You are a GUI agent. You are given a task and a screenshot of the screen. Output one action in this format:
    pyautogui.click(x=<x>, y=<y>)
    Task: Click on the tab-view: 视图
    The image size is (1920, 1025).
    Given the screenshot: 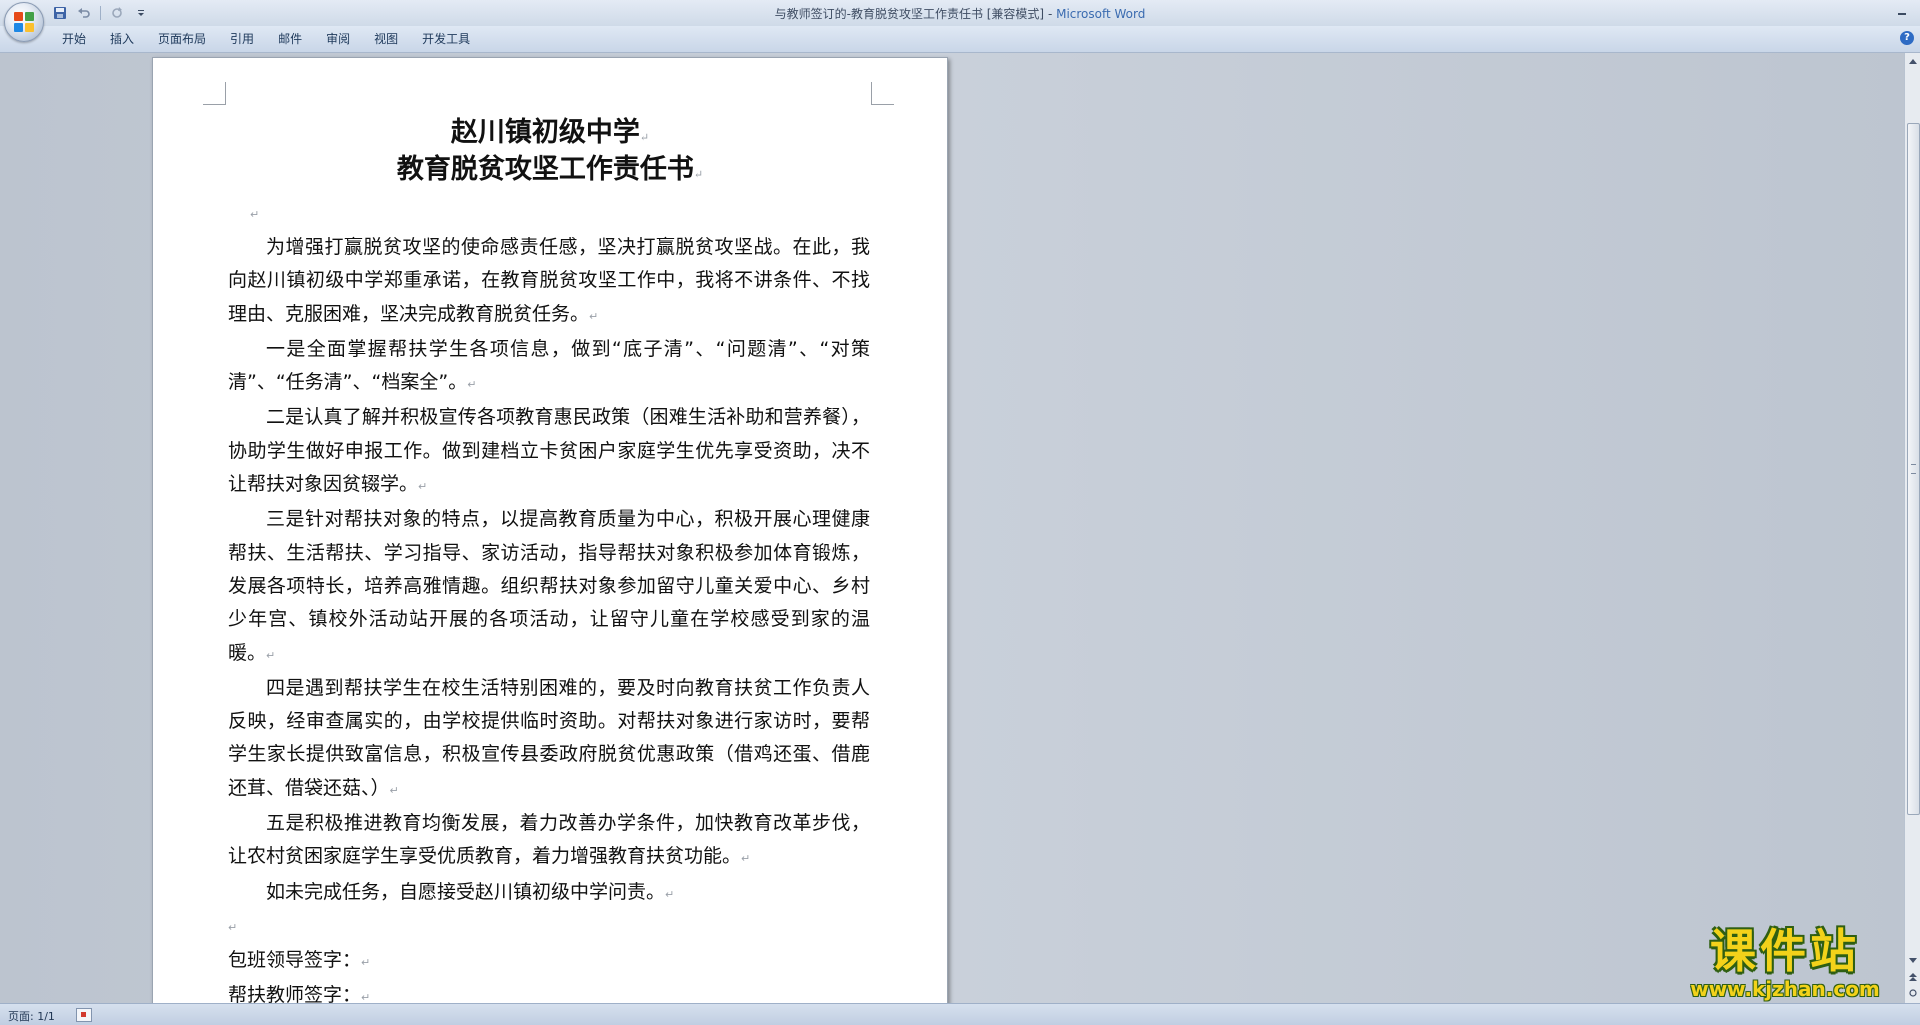 What is the action you would take?
    pyautogui.click(x=386, y=39)
    